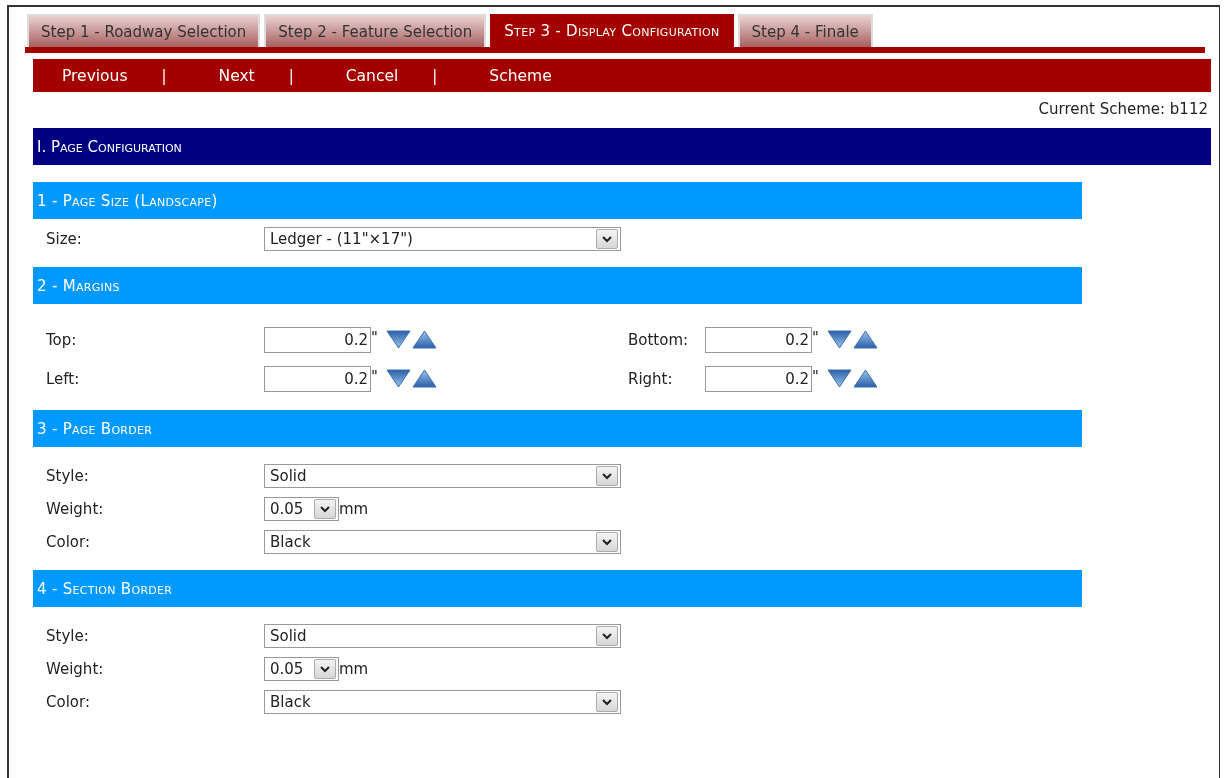  What do you see at coordinates (622, 146) in the screenshot?
I see `section-header: I. Page Configuration` at bounding box center [622, 146].